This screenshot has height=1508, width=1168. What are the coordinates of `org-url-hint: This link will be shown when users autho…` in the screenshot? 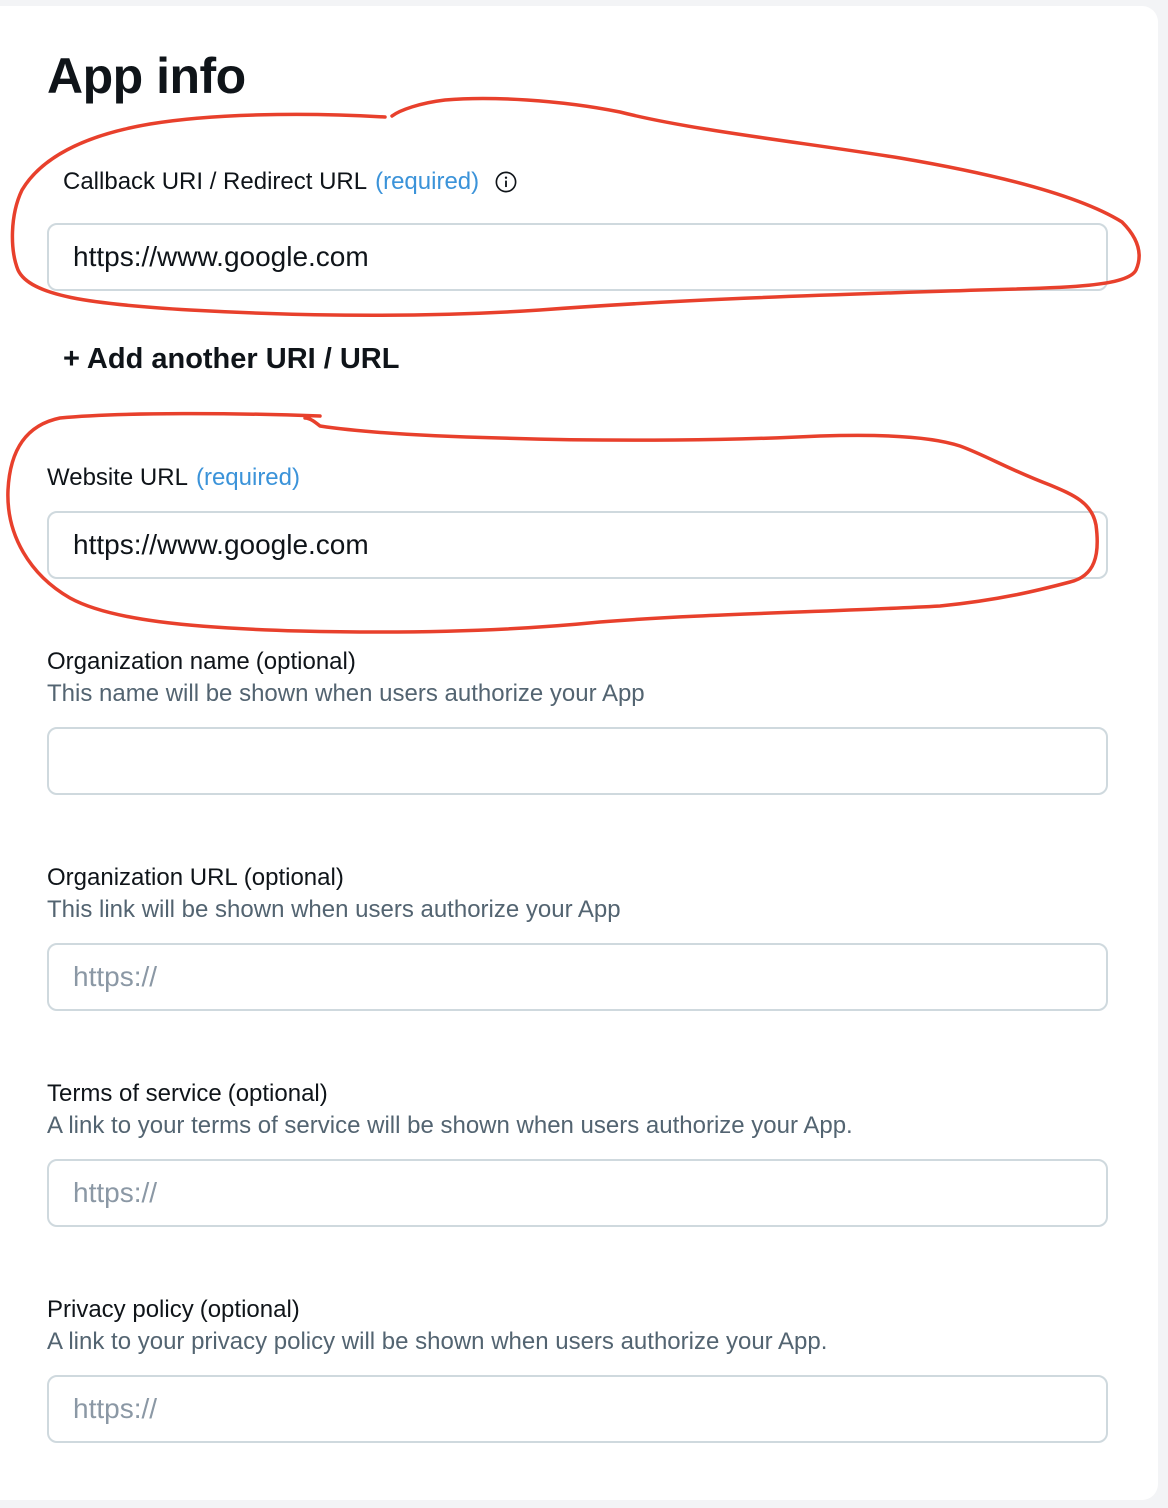 It's located at (334, 909).